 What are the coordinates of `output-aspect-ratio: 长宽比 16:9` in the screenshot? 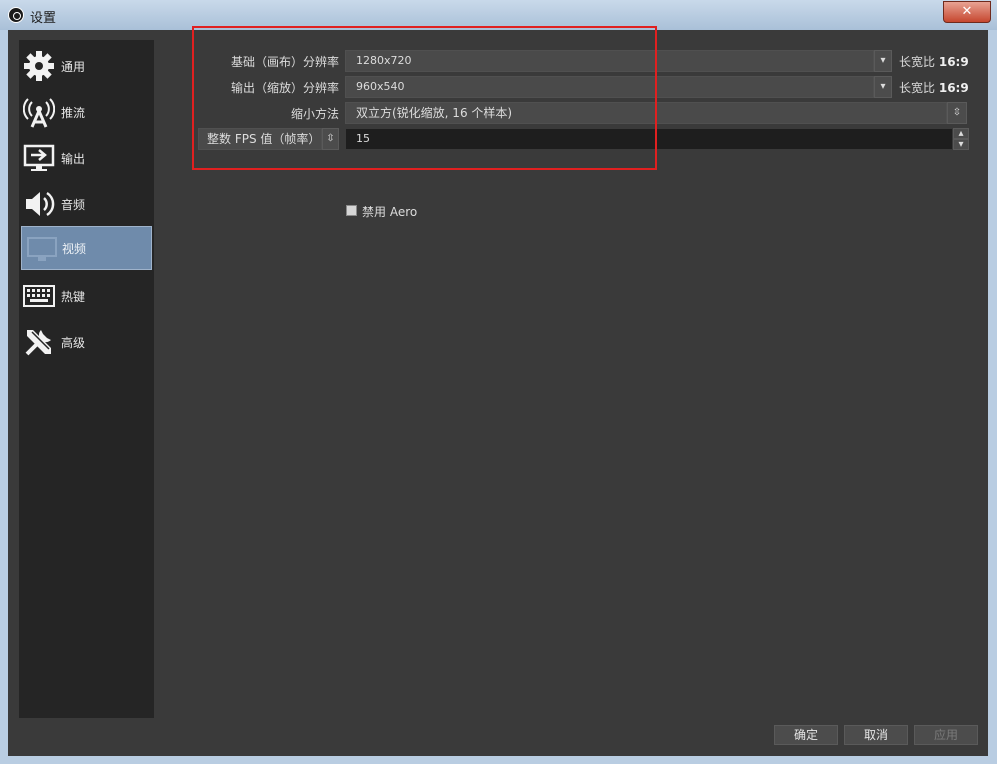 It's located at (934, 88).